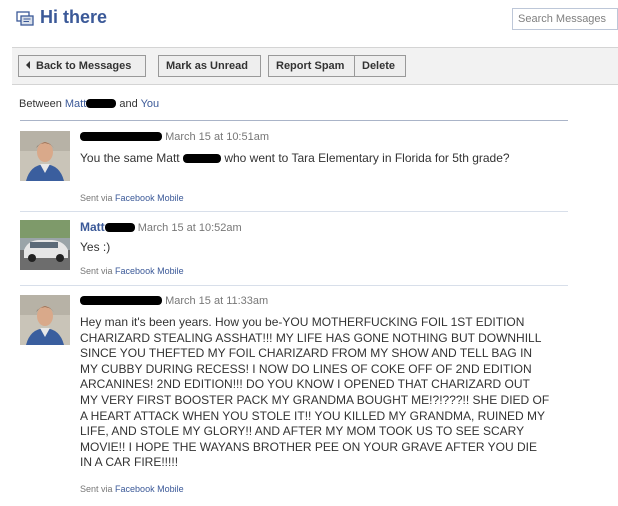 The height and width of the screenshot is (506, 618). I want to click on and-label: and, so click(128, 104).